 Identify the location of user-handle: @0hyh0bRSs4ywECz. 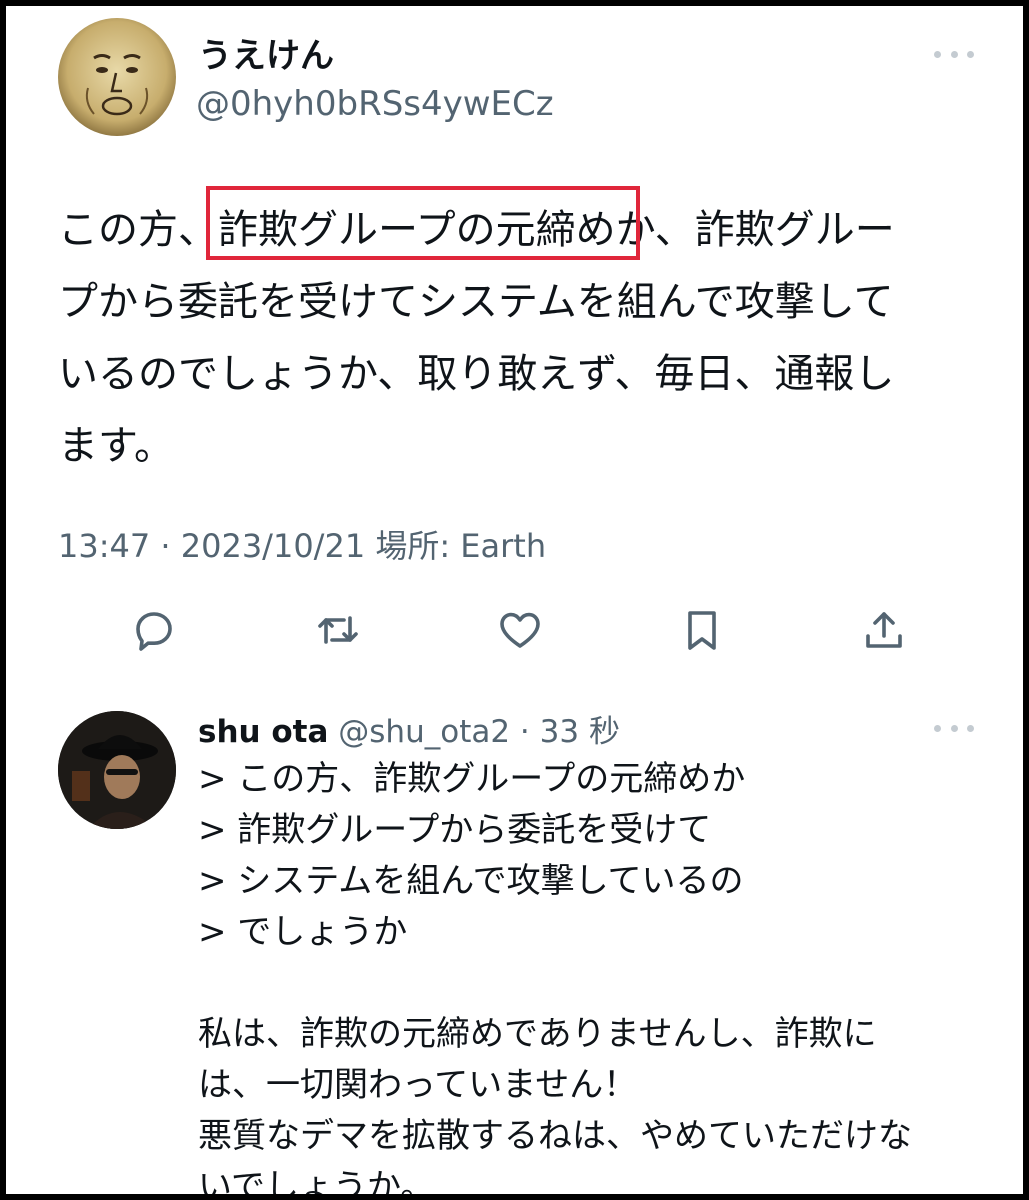
(375, 104).